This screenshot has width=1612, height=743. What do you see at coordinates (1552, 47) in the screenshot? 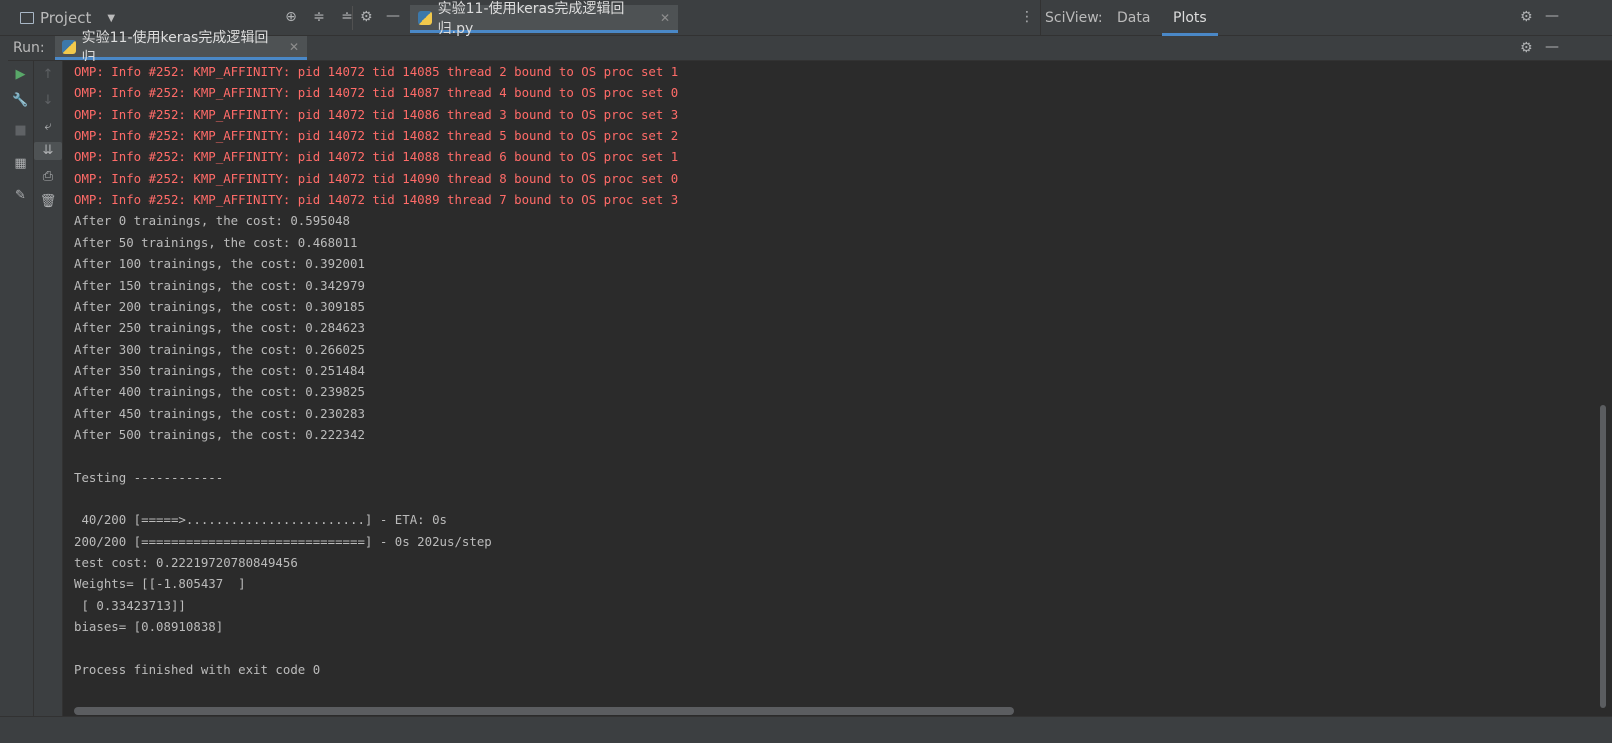
I see `hide-run-icon: —` at bounding box center [1552, 47].